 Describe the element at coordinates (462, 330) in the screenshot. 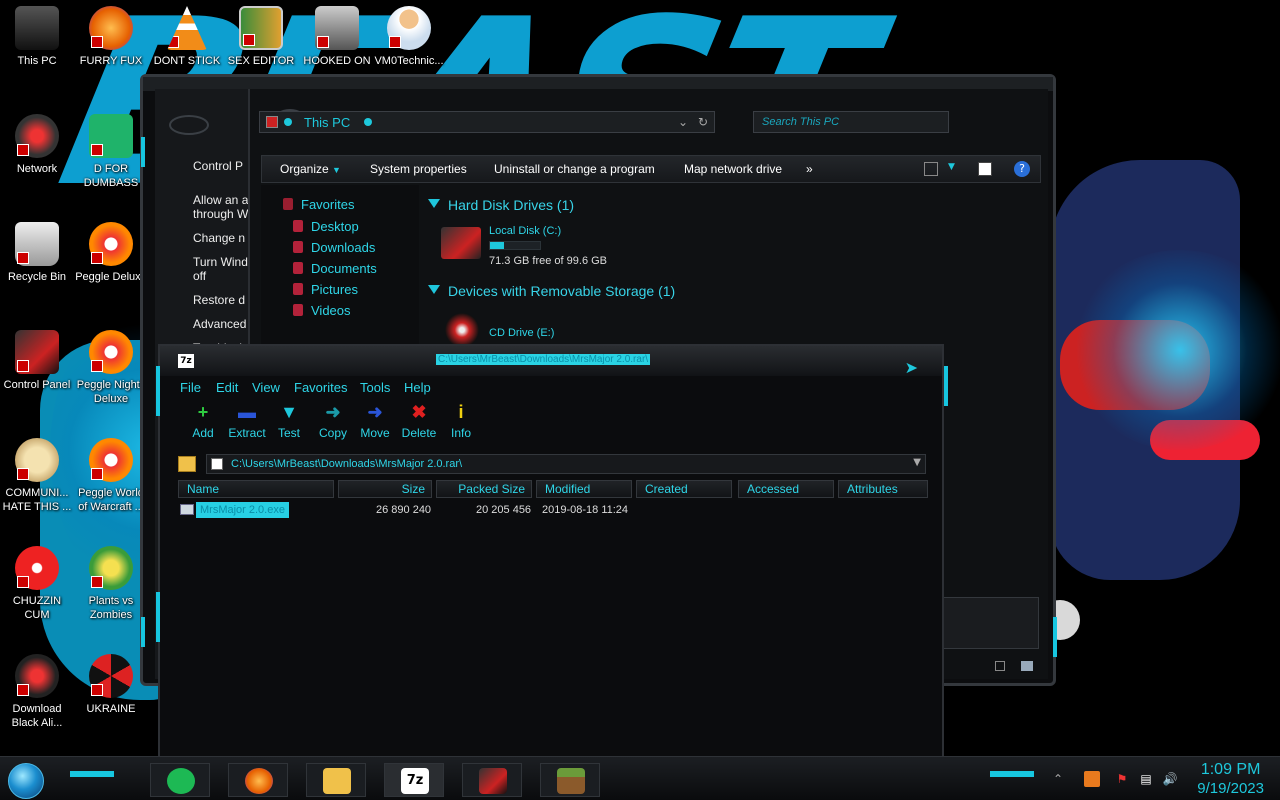

I see `cd-drive-icon` at that location.